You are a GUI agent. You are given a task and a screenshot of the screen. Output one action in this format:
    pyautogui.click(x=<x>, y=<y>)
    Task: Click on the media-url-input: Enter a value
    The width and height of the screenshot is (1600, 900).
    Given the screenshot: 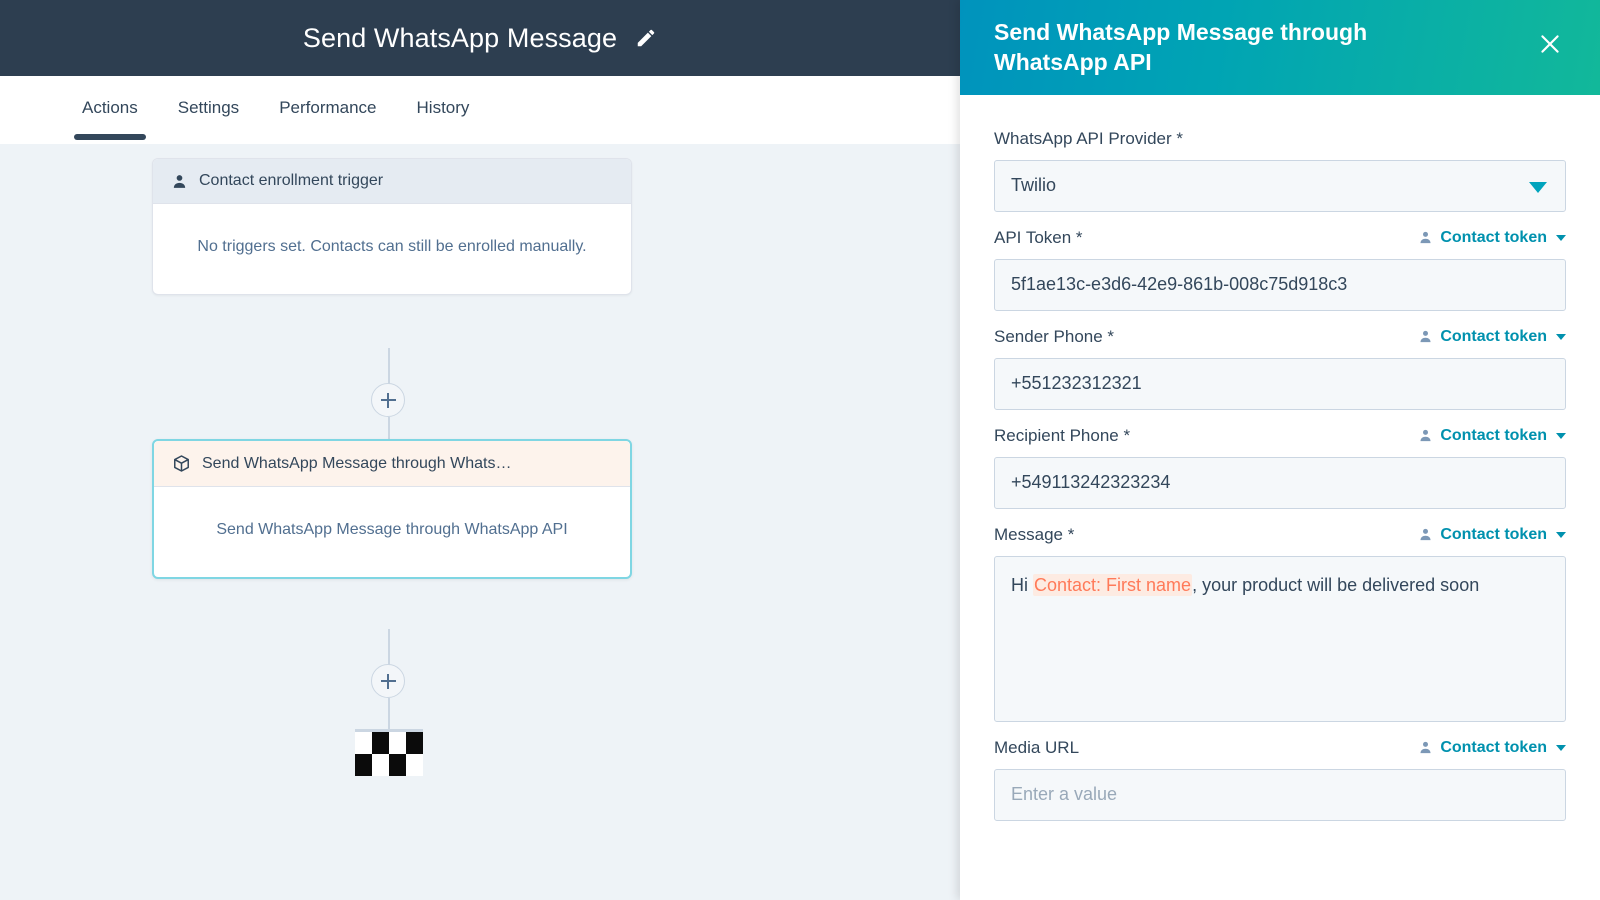 What is the action you would take?
    pyautogui.click(x=1280, y=794)
    